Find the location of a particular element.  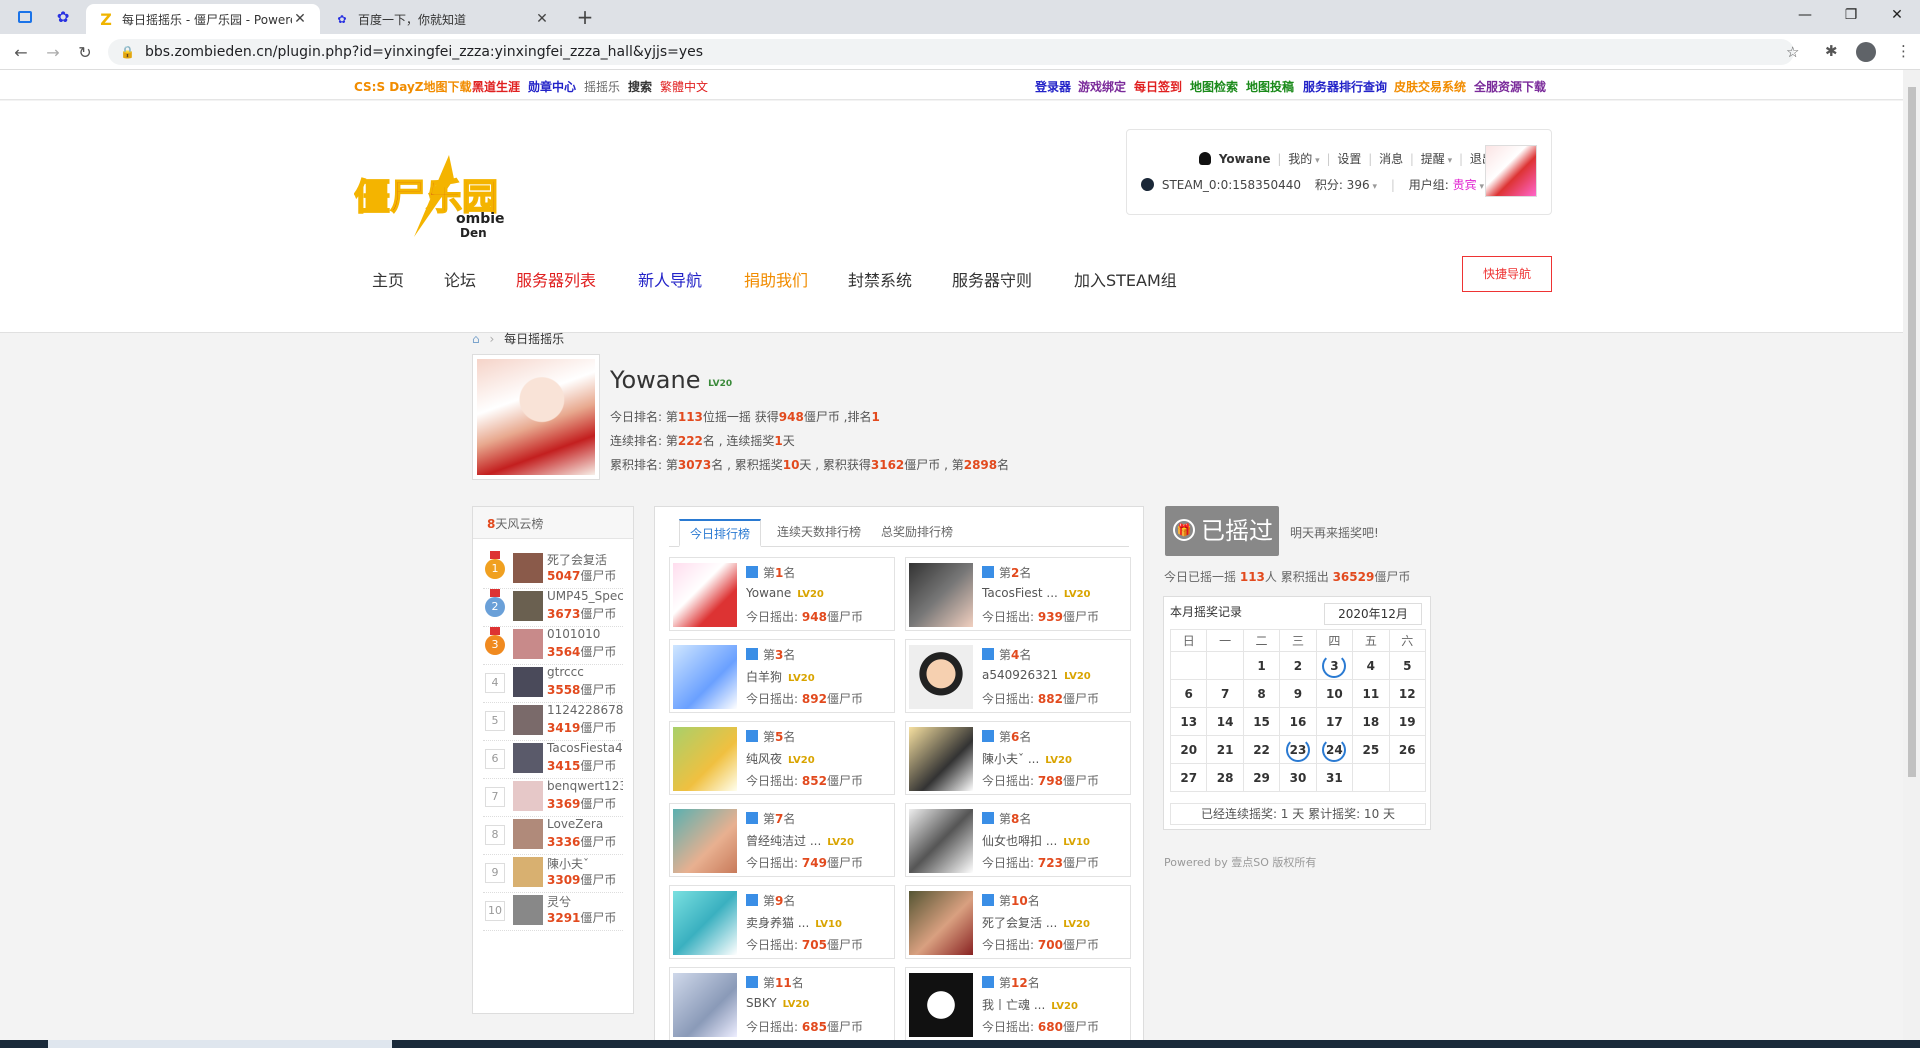

weekly-user-name: 0101010 is located at coordinates (585, 634).